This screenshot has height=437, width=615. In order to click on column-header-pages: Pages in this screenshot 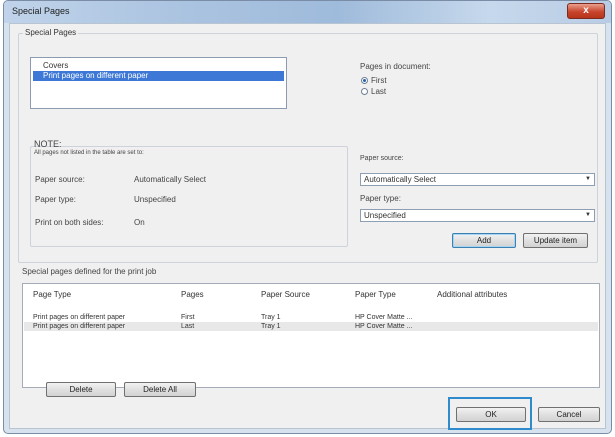, I will do `click(192, 294)`.